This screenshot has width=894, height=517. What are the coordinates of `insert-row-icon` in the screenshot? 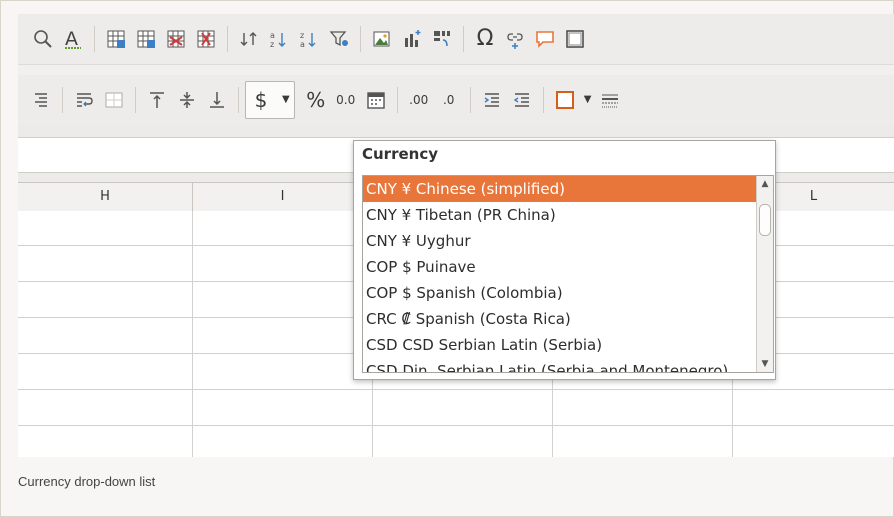 It's located at (116, 39).